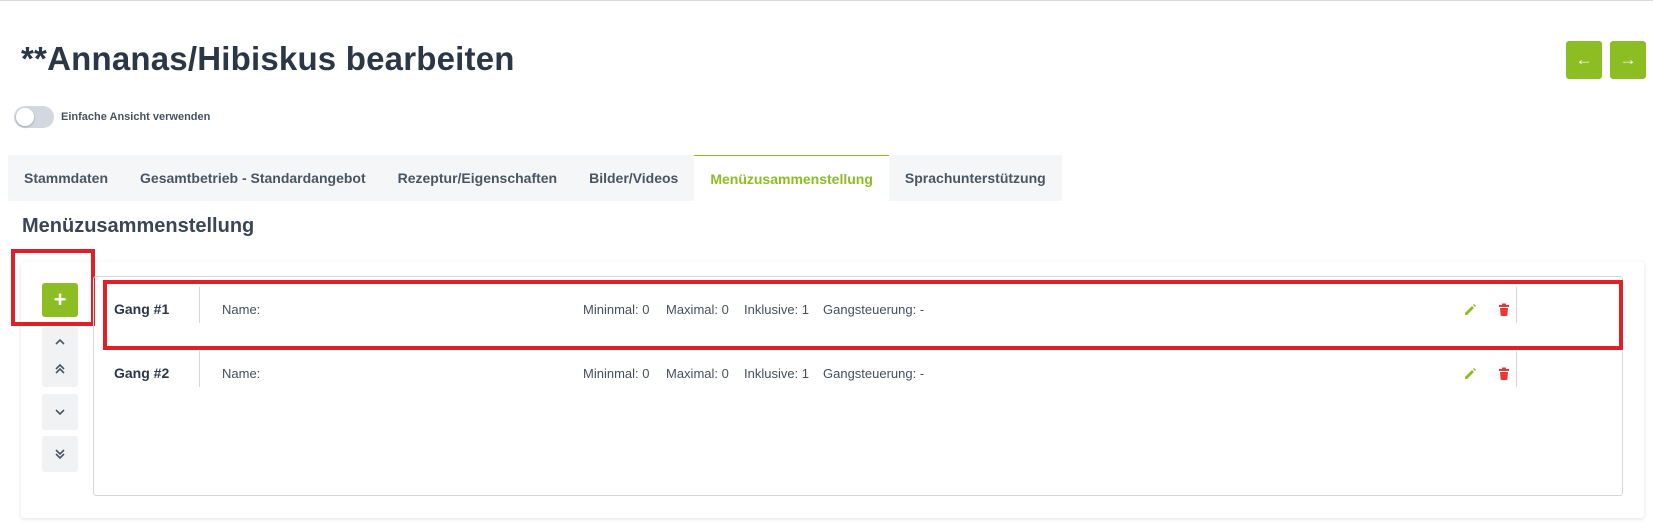 This screenshot has height=528, width=1653. I want to click on section-title: Menüzusammenstellung, so click(138, 226).